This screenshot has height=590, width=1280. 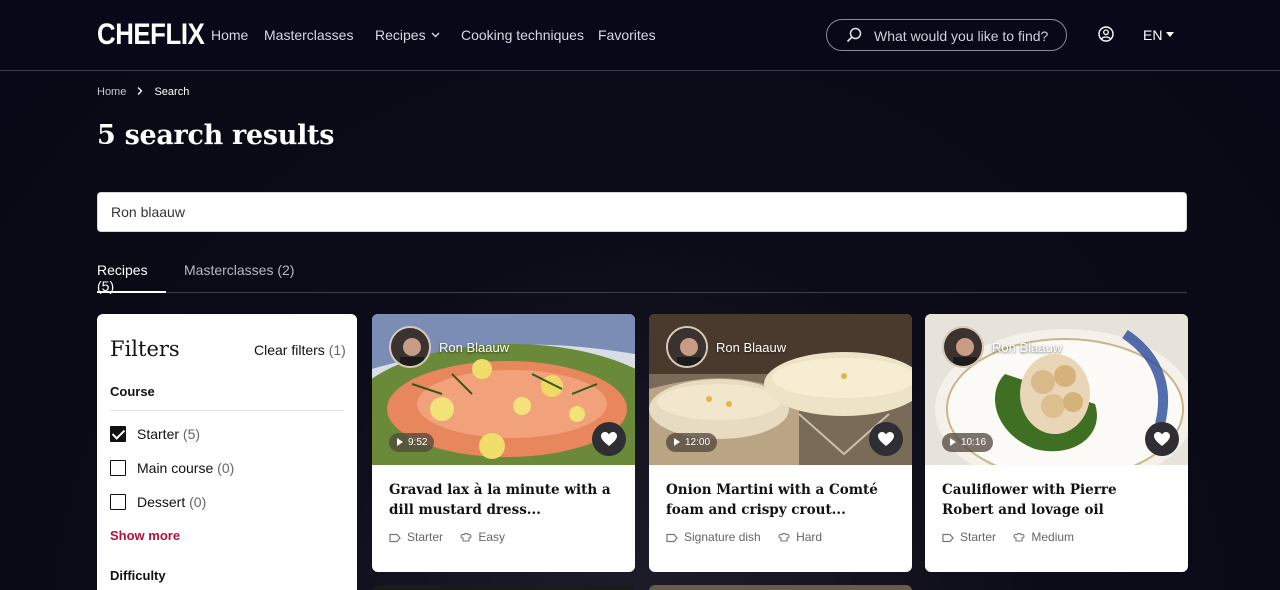 I want to click on language-selector: EN, so click(x=1159, y=35).